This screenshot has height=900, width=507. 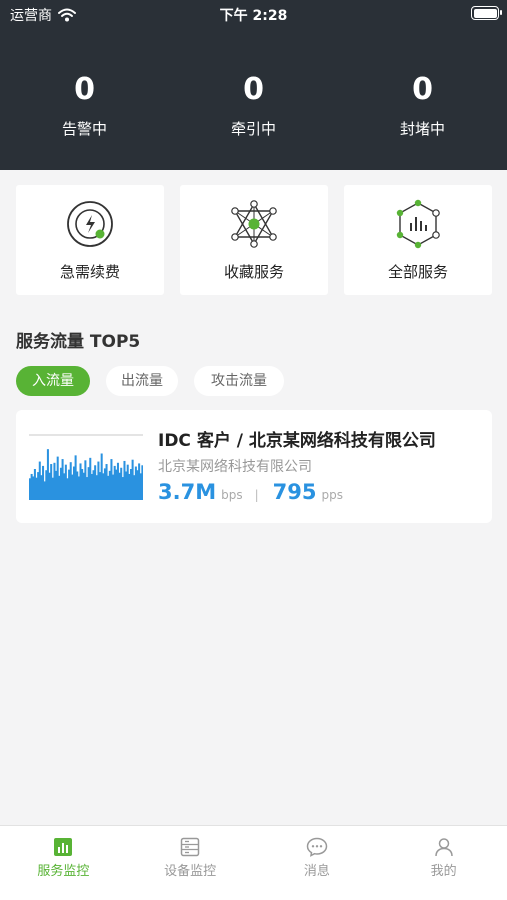 I want to click on service-title: IDC 客户 / 北京某网络科技有限公司, so click(x=297, y=441).